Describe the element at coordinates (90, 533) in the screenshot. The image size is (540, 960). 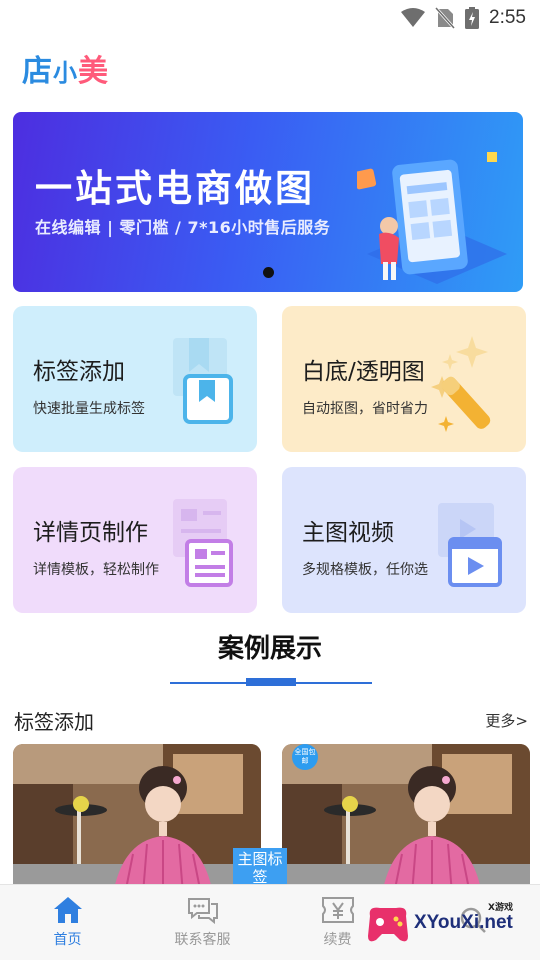
I see `card-title: 详情页制作` at that location.